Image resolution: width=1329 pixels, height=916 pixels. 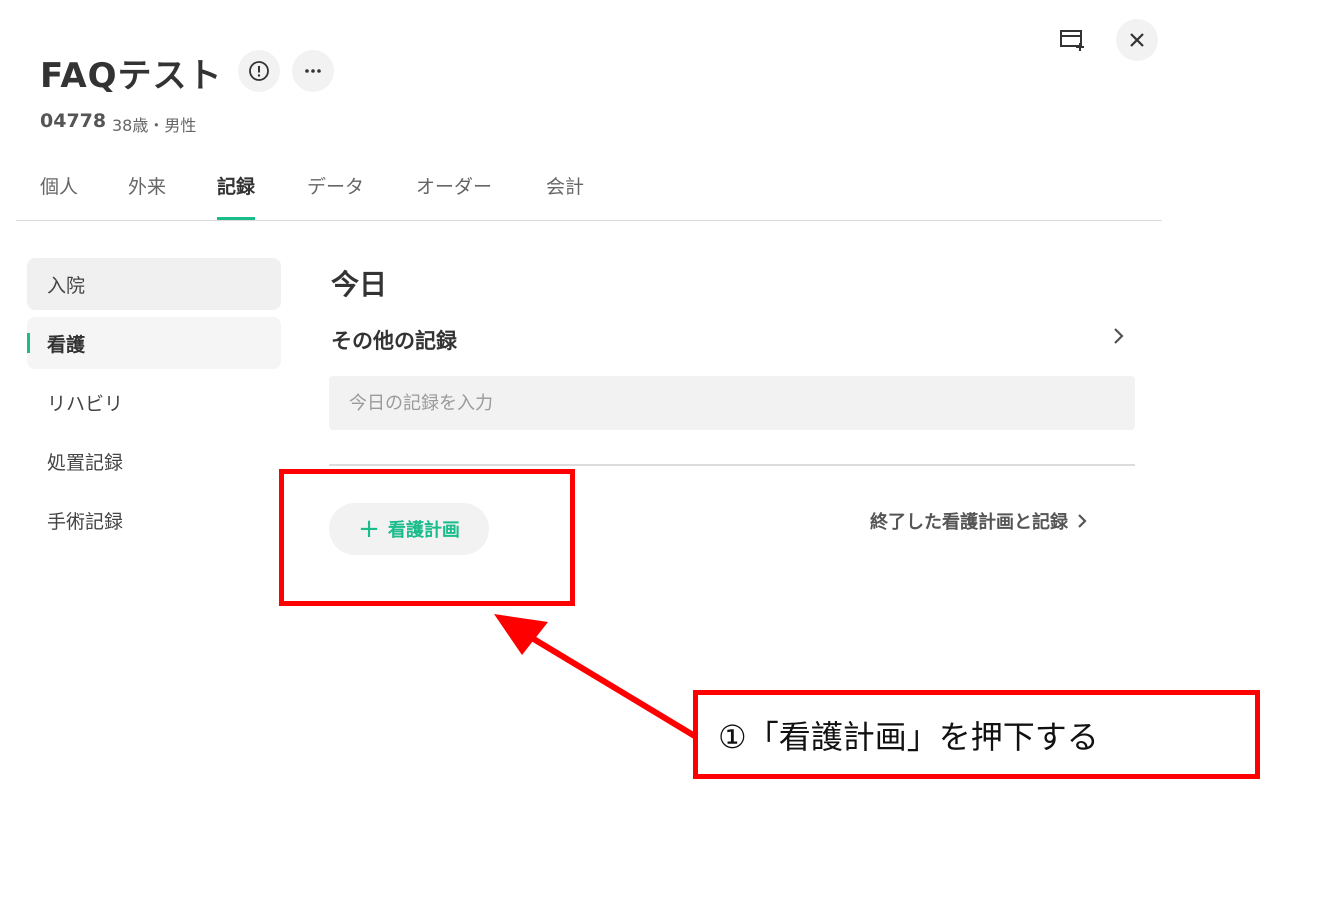 What do you see at coordinates (66, 285) in the screenshot?
I see `sidebar-item-label: 入院` at bounding box center [66, 285].